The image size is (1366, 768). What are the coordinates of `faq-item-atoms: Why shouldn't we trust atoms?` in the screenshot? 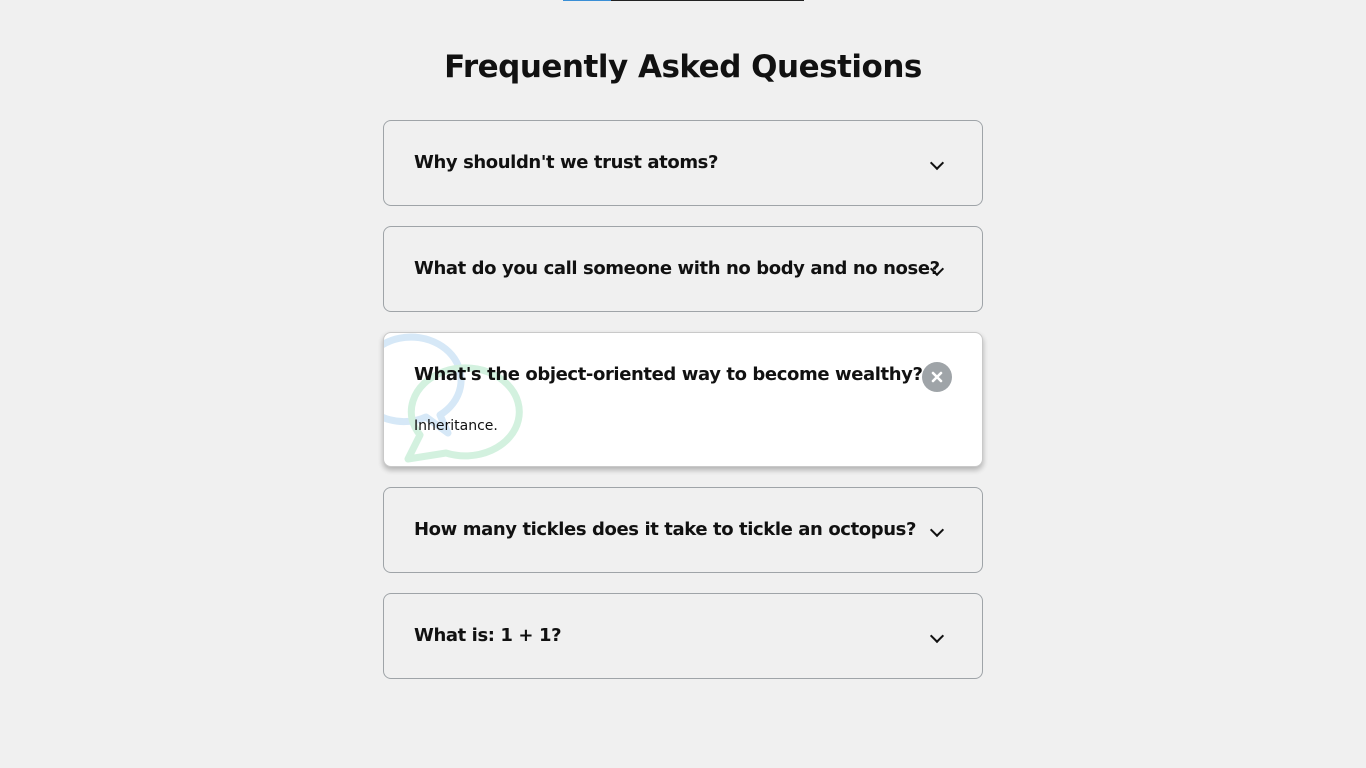 It's located at (683, 163).